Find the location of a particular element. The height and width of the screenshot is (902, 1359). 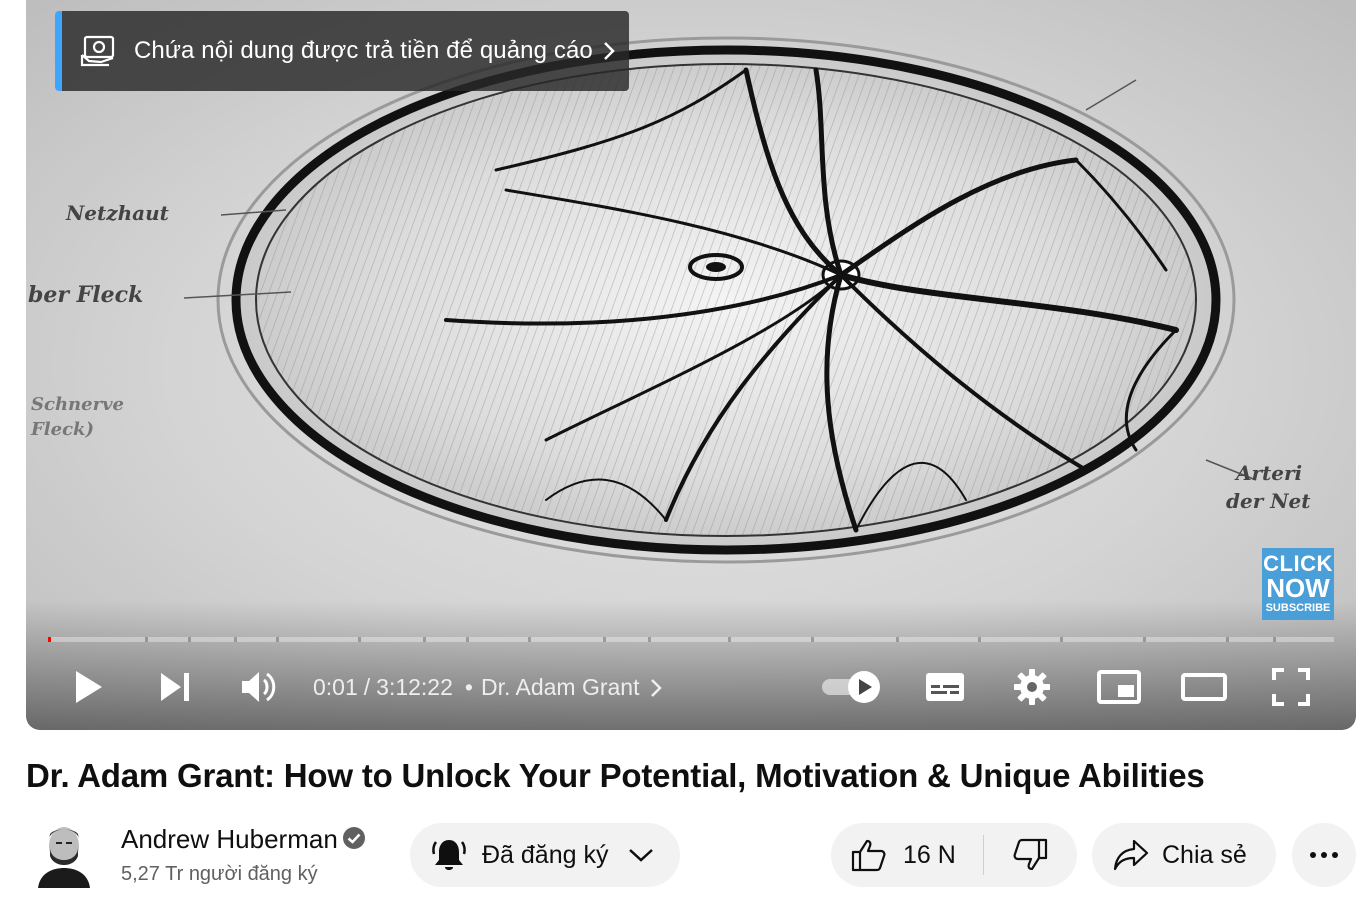

subscribed-label: Đã đăng ký is located at coordinates (545, 854).